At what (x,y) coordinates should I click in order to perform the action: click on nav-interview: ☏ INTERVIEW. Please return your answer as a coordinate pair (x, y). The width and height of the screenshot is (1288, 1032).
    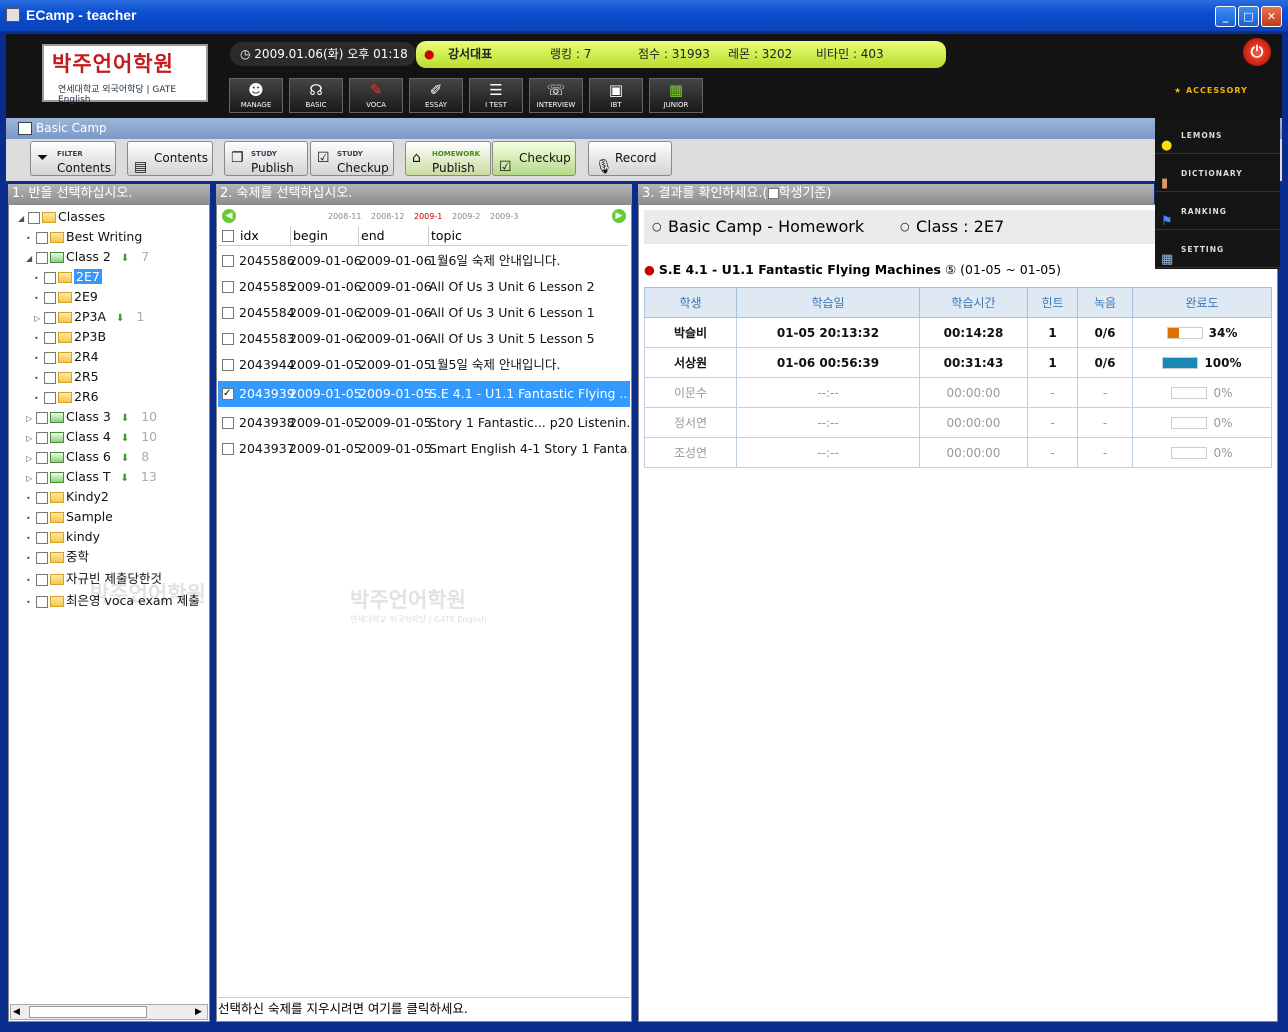
    Looking at the image, I should click on (556, 95).